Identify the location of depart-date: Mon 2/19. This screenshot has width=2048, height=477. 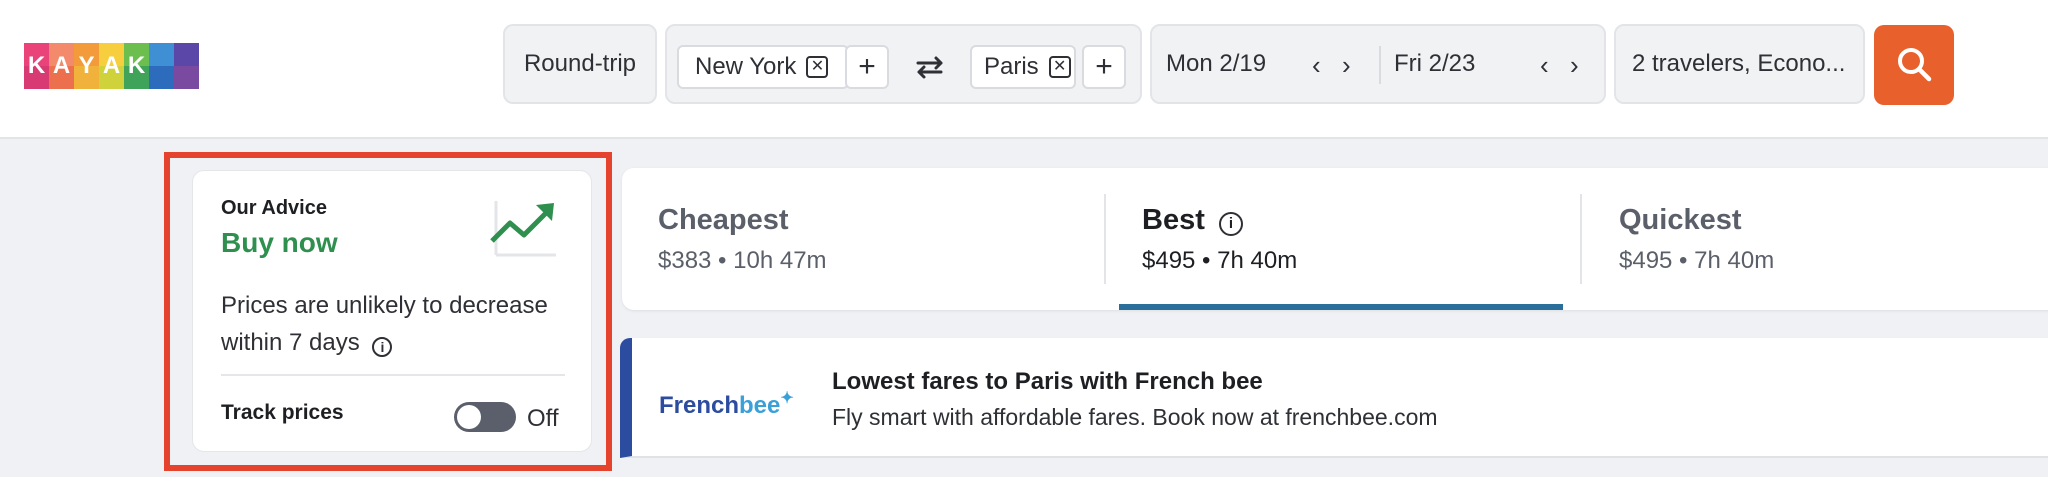
(1216, 64).